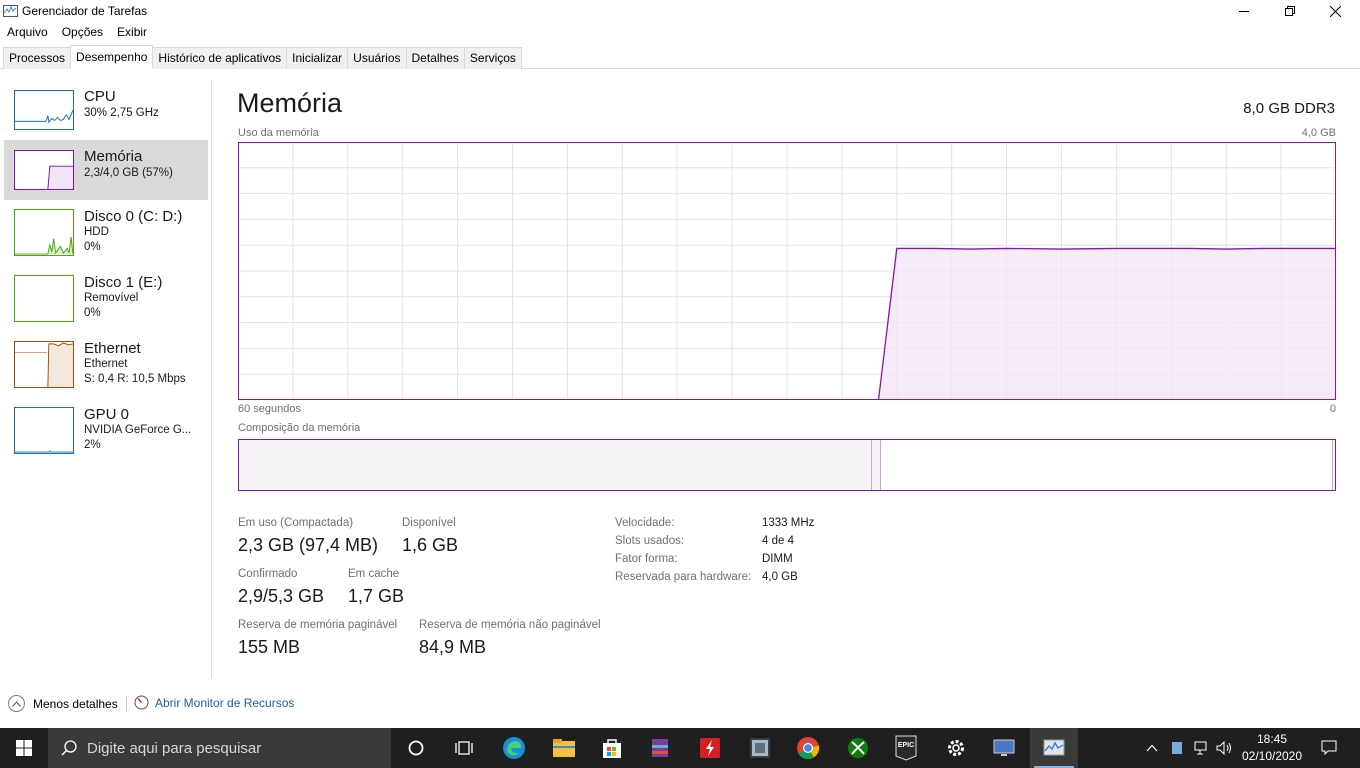  What do you see at coordinates (44, 170) in the screenshot?
I see `memory-thumbnail` at bounding box center [44, 170].